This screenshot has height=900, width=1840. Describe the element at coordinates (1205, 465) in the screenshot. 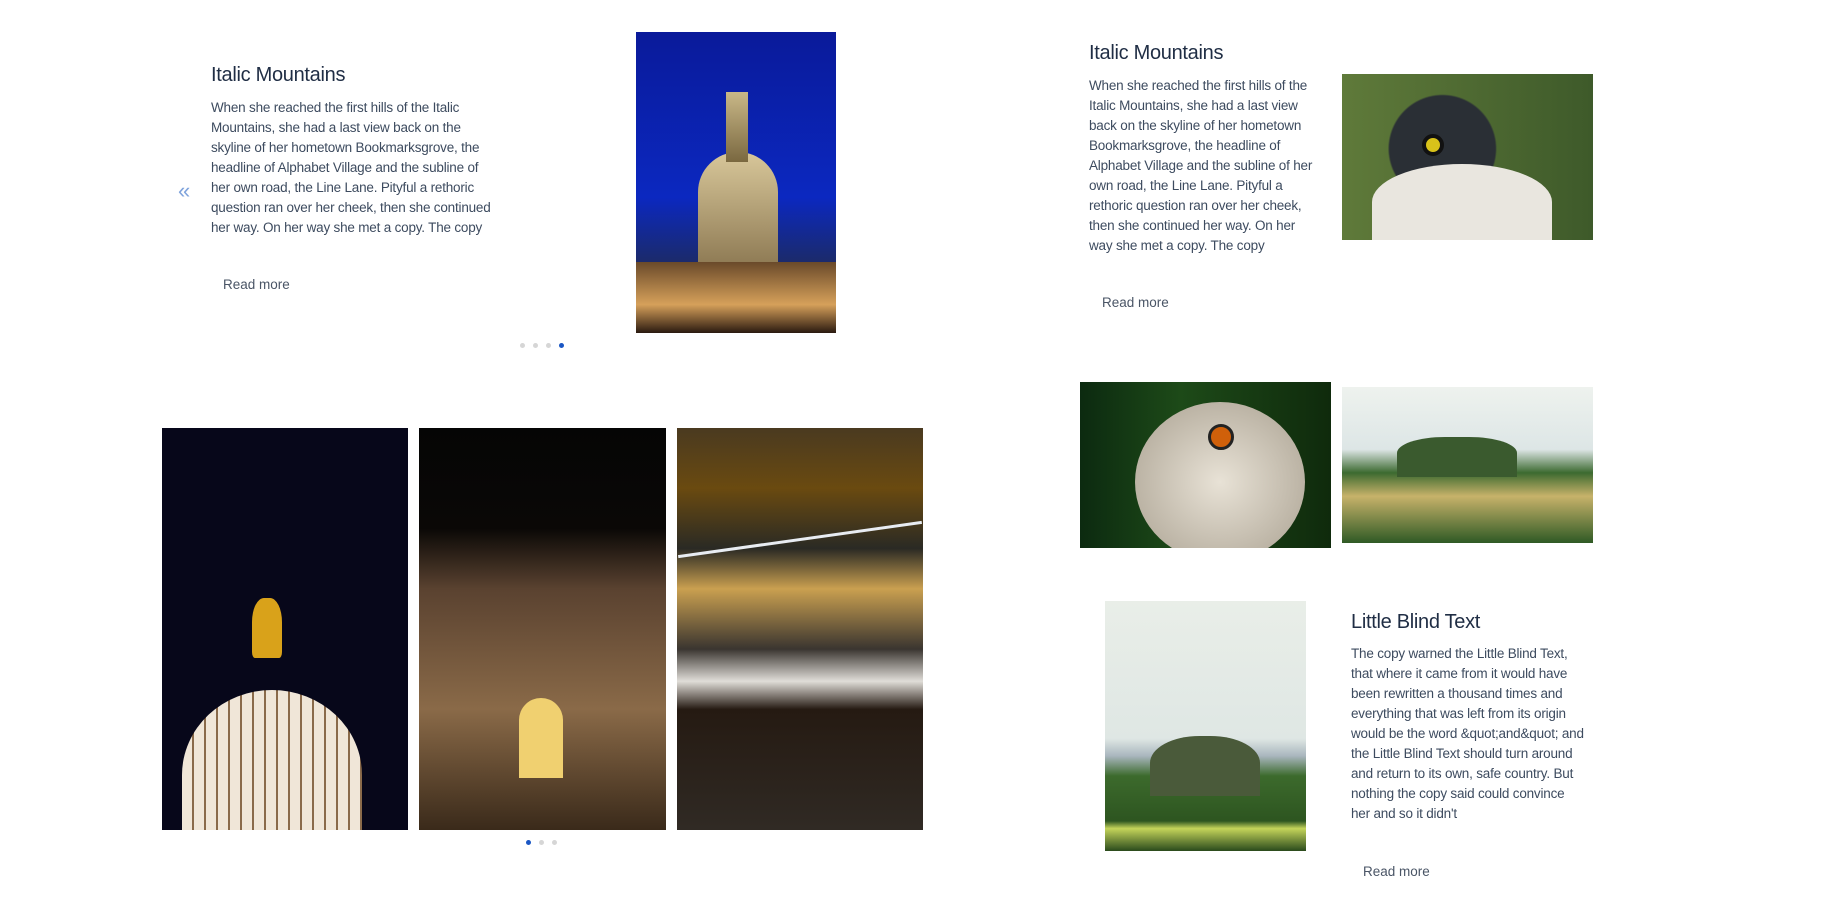

I see `owl-image` at that location.